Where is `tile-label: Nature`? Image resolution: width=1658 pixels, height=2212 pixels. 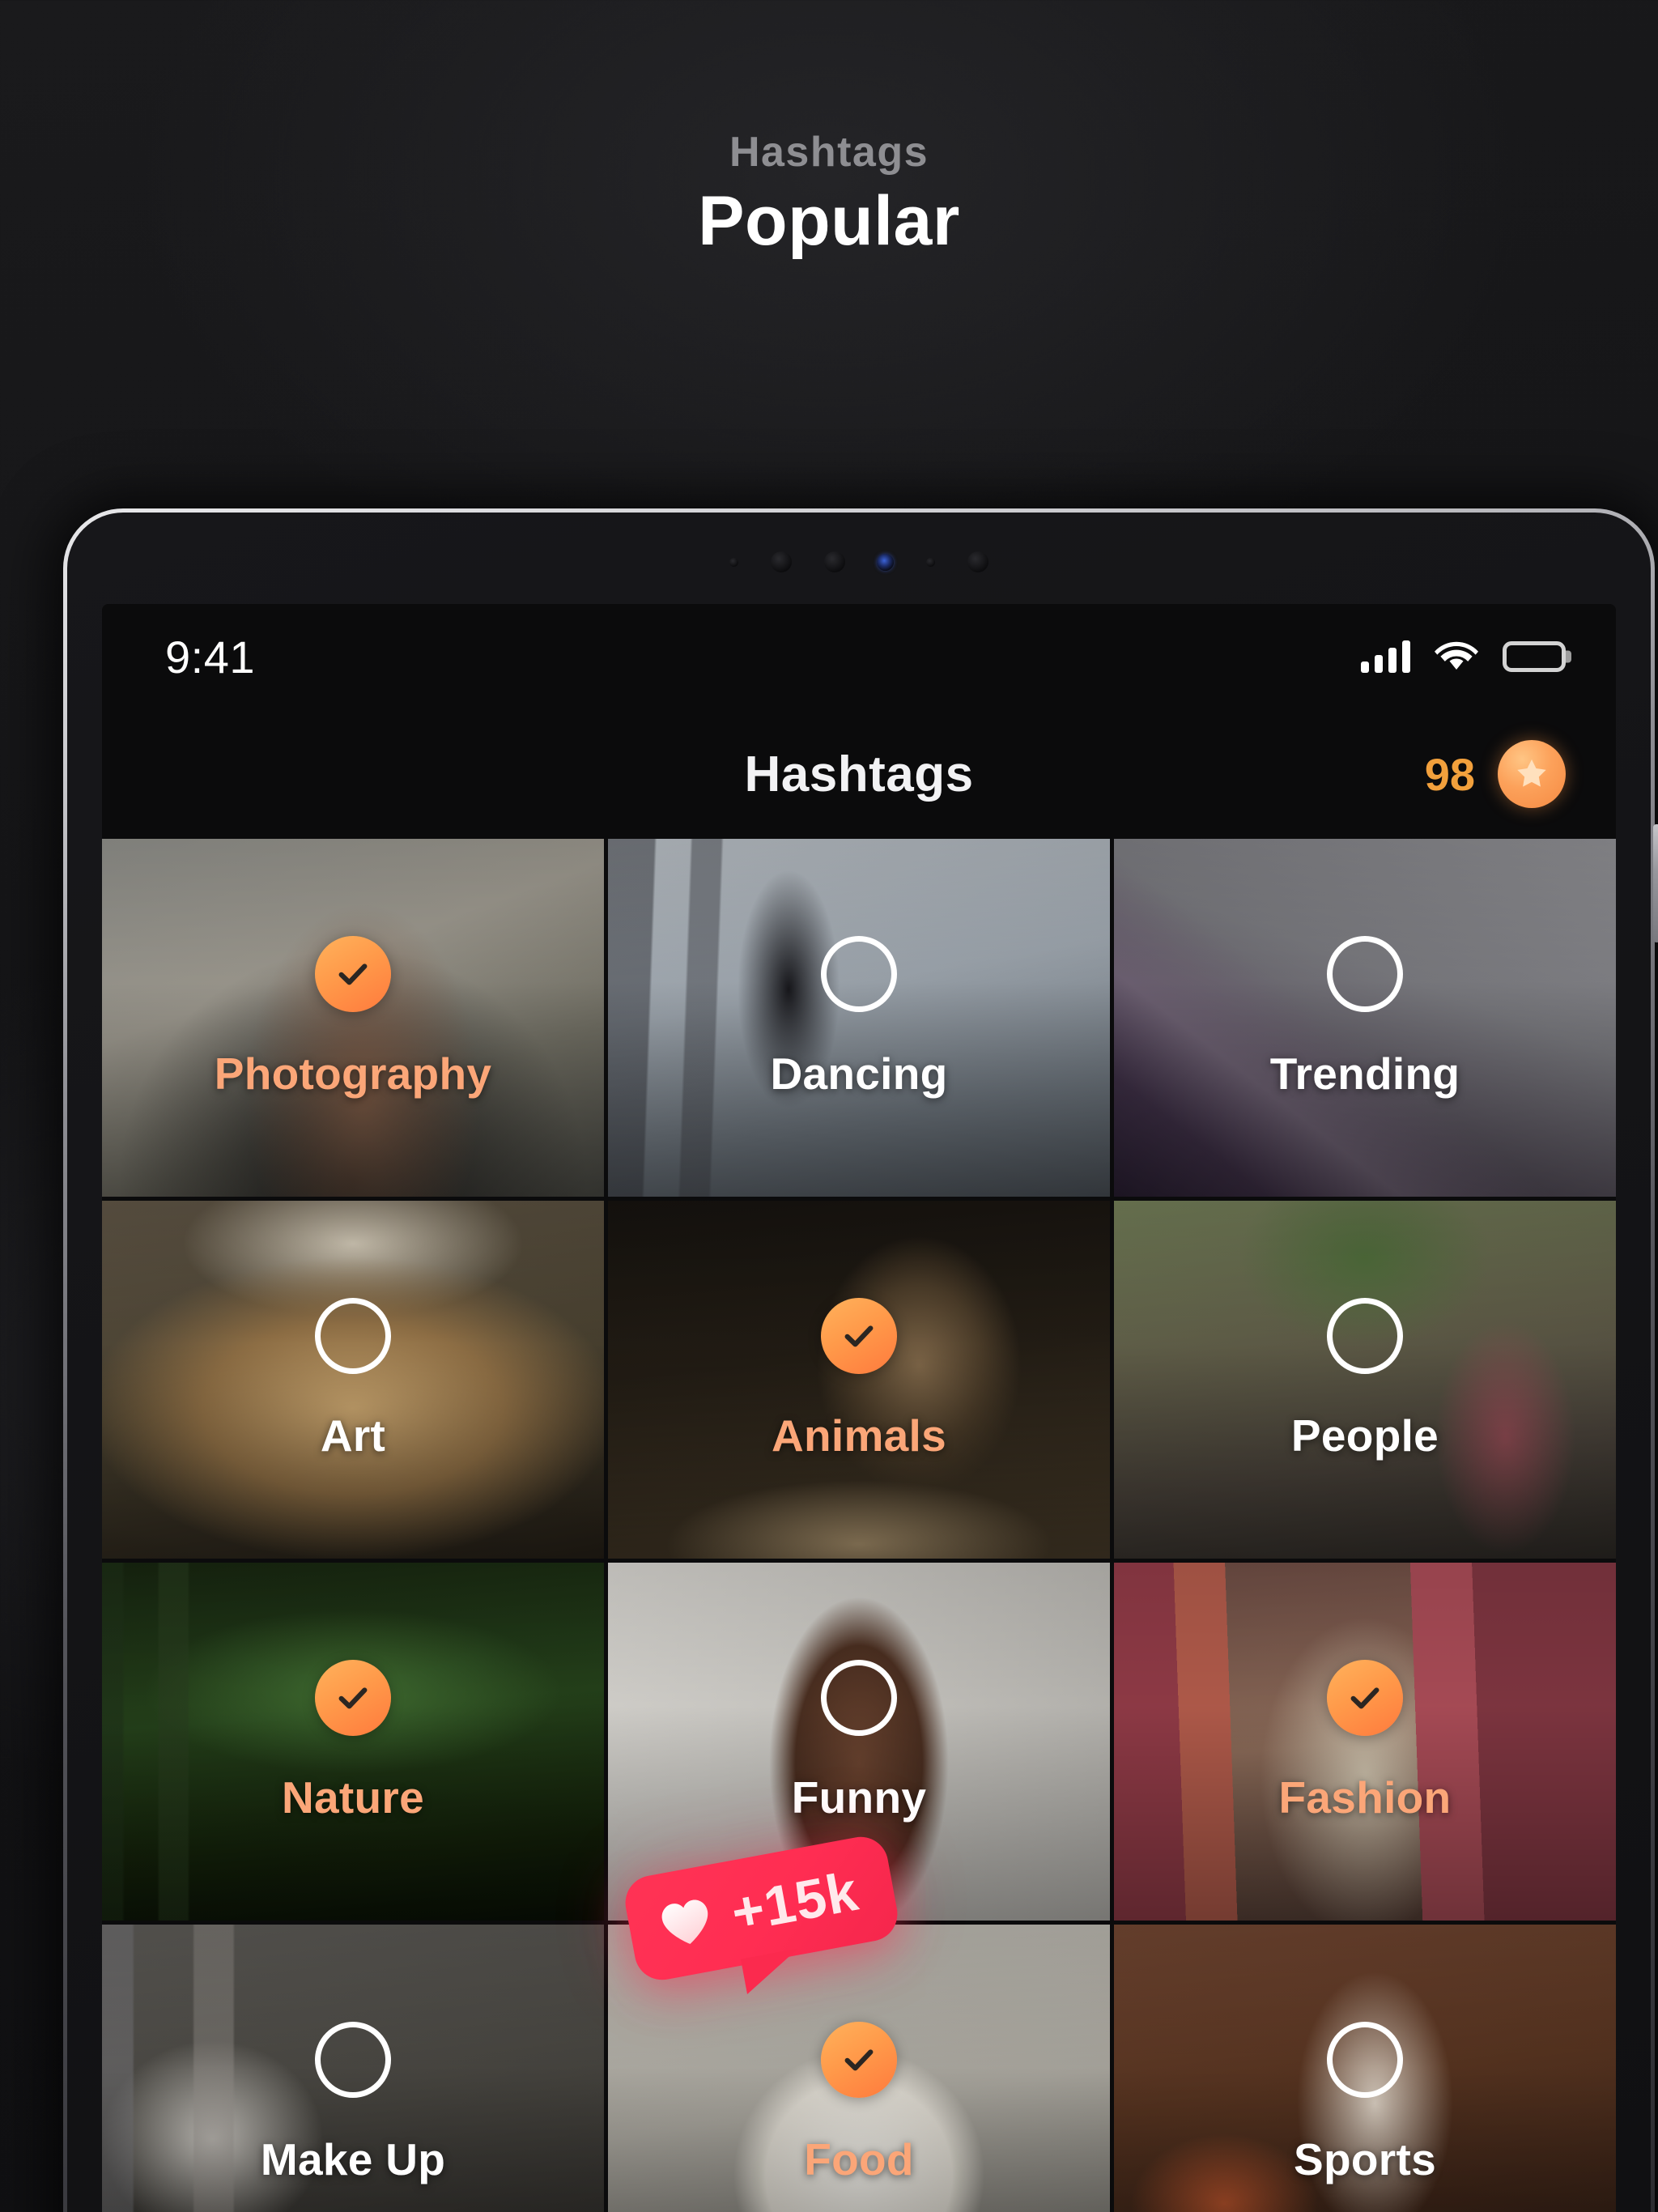
tile-label: Nature is located at coordinates (352, 1797).